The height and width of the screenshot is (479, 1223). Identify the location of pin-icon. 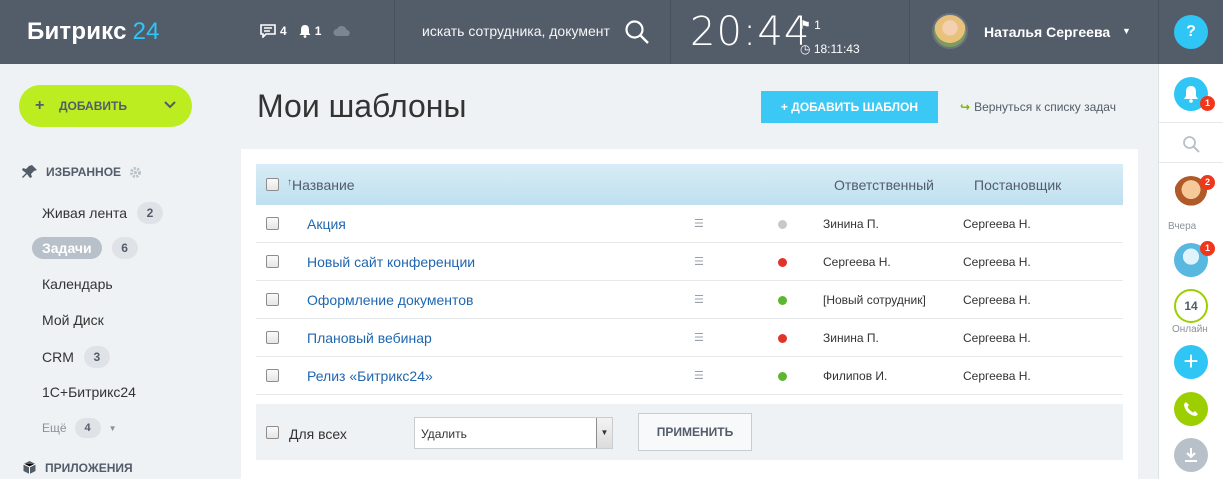
(29, 171).